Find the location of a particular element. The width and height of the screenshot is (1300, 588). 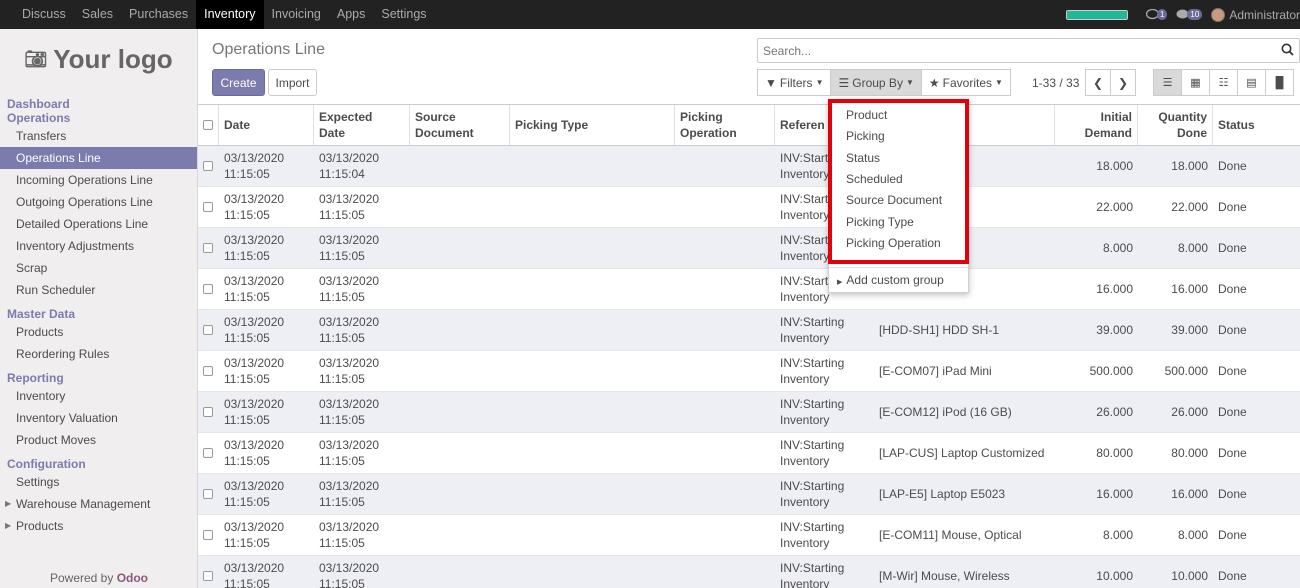

cell-quantity-done: 26.000 is located at coordinates (1175, 412).